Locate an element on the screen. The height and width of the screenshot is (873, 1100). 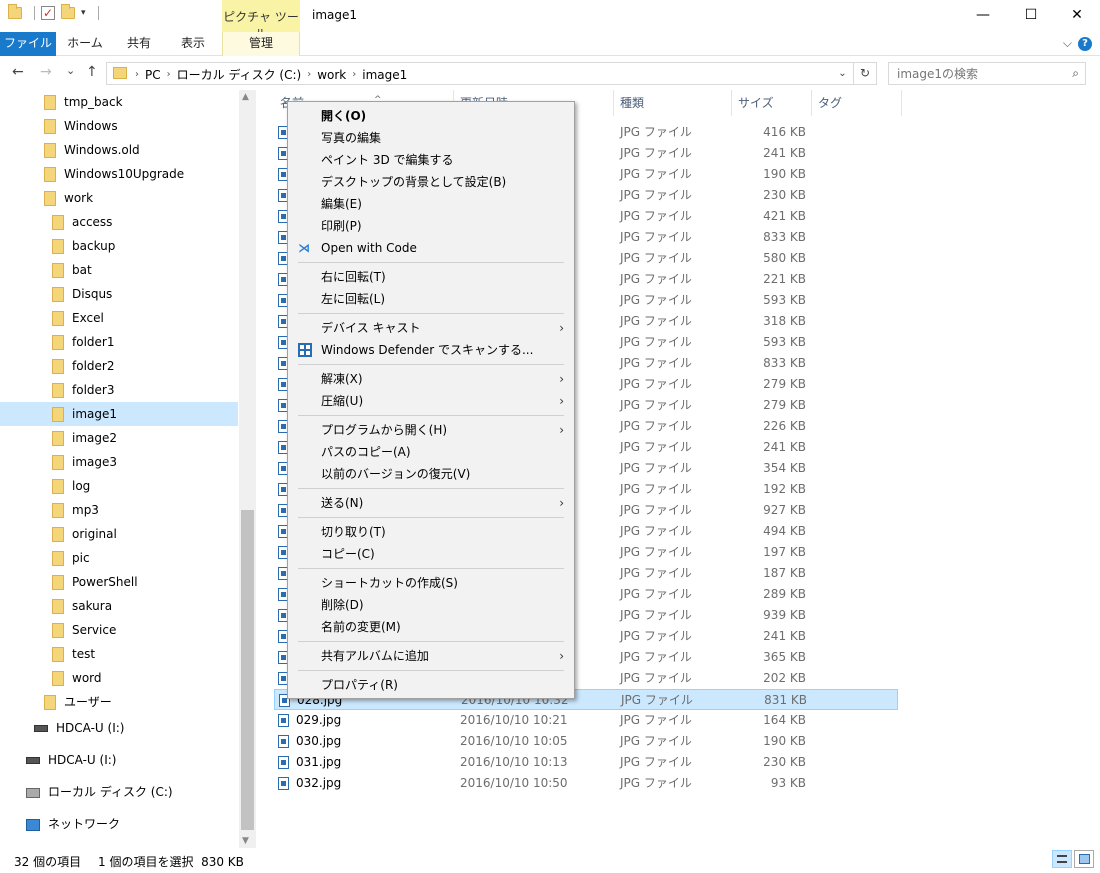
menu-item: 左に回転(L) is located at coordinates (431, 299).